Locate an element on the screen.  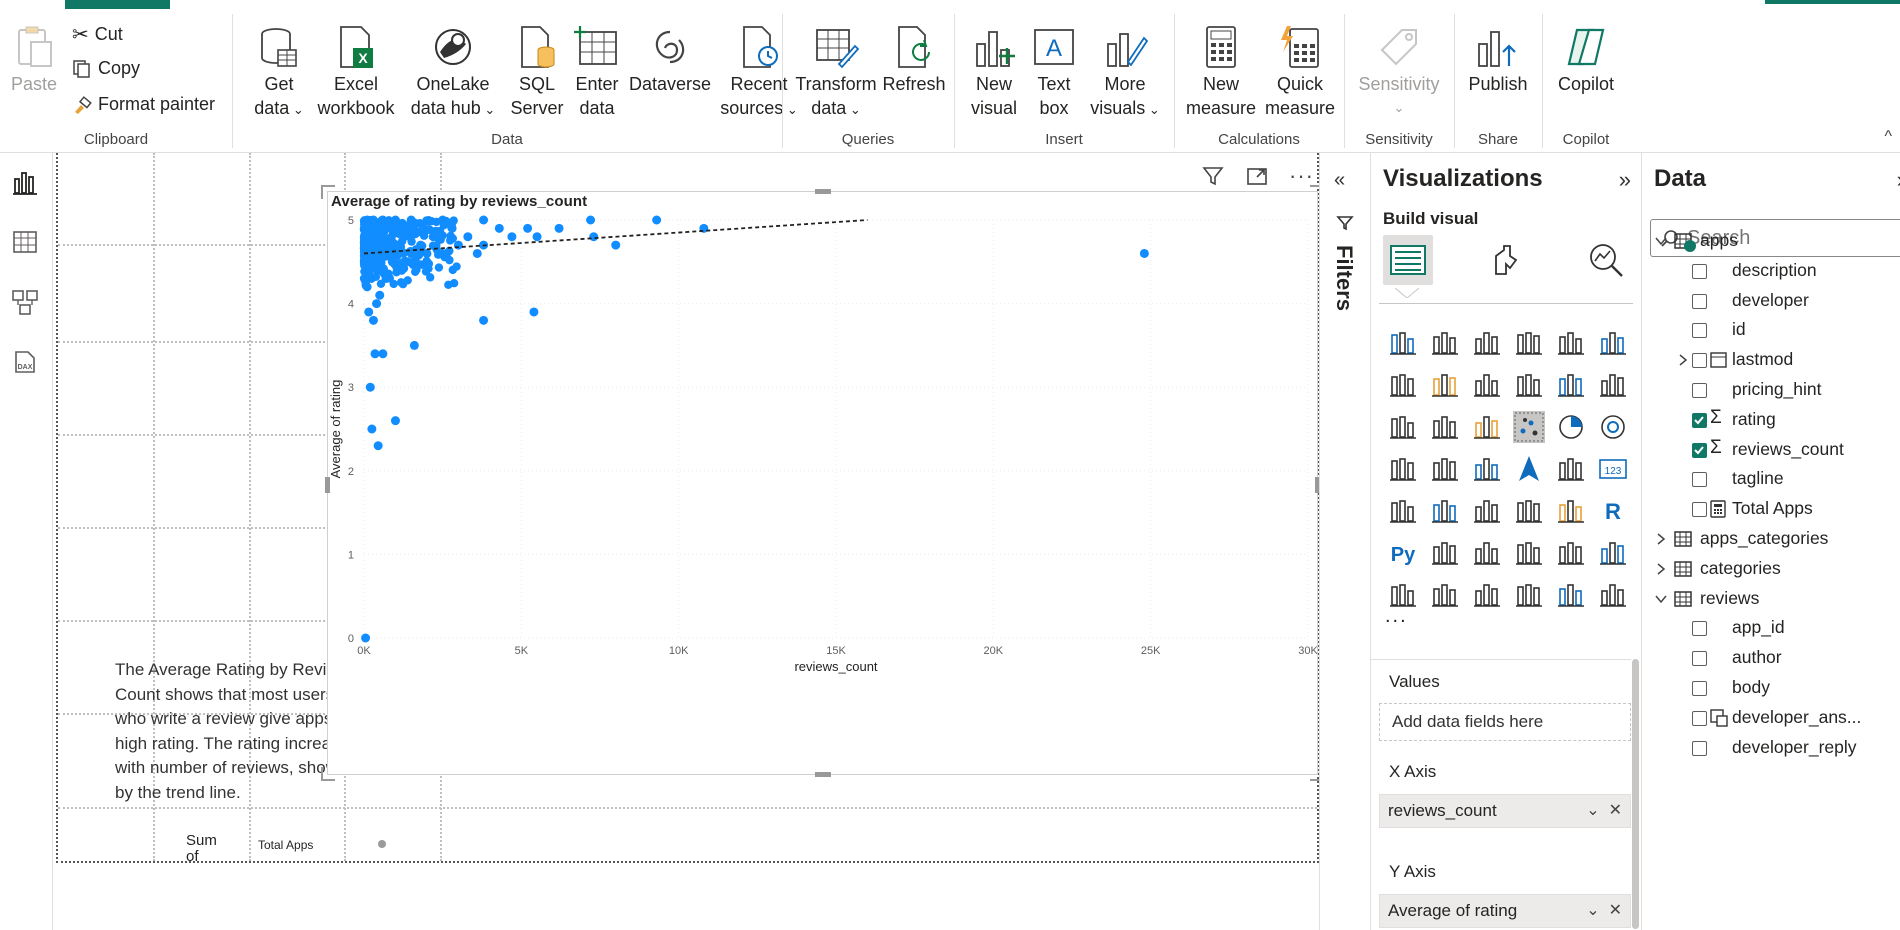
visual-type-multi-row-card-icon is located at coordinates (1403, 511).